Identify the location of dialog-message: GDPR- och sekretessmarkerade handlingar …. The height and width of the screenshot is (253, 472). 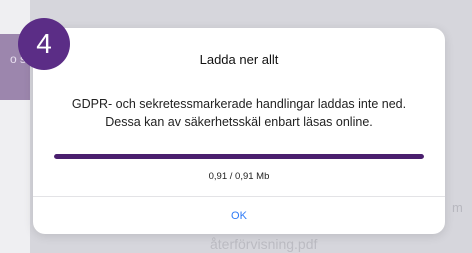
(239, 113).